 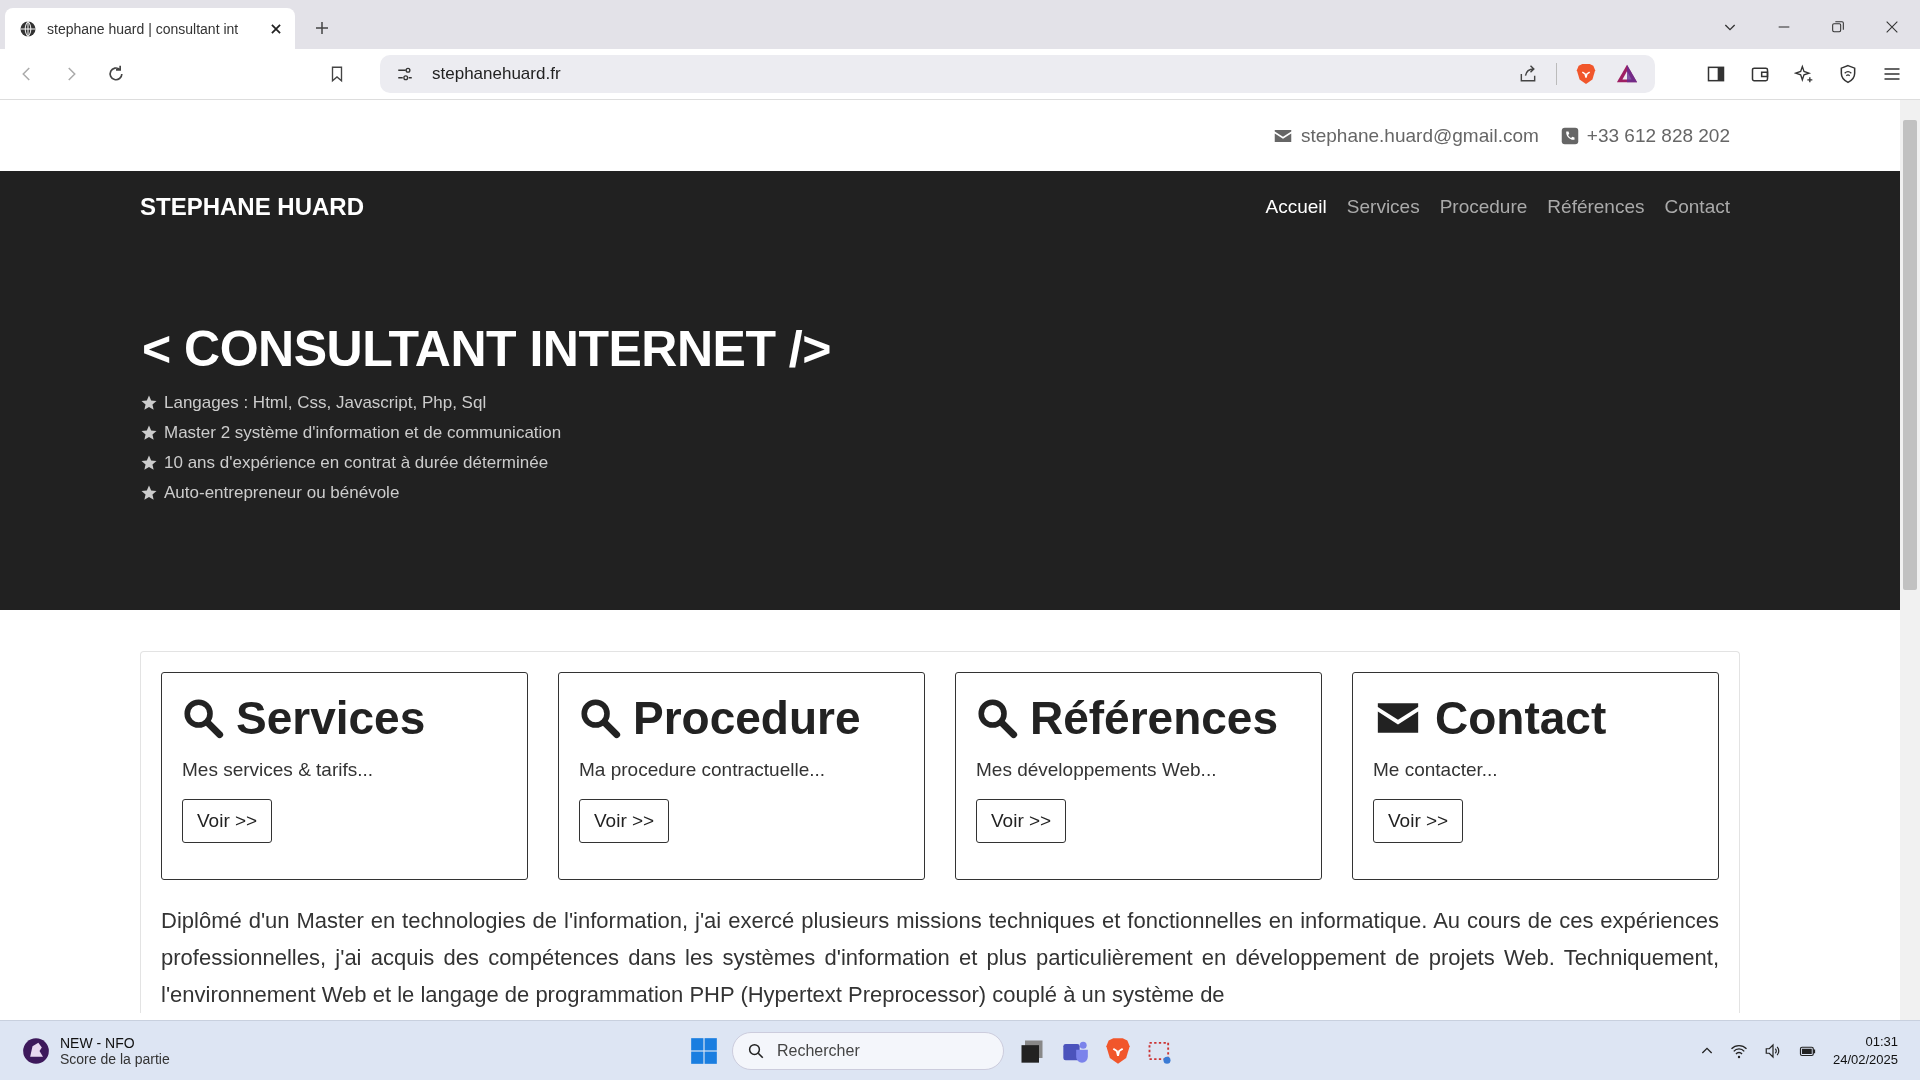 What do you see at coordinates (487, 349) in the screenshot?
I see `hero-title: < CONSULTANT INTERNET />` at bounding box center [487, 349].